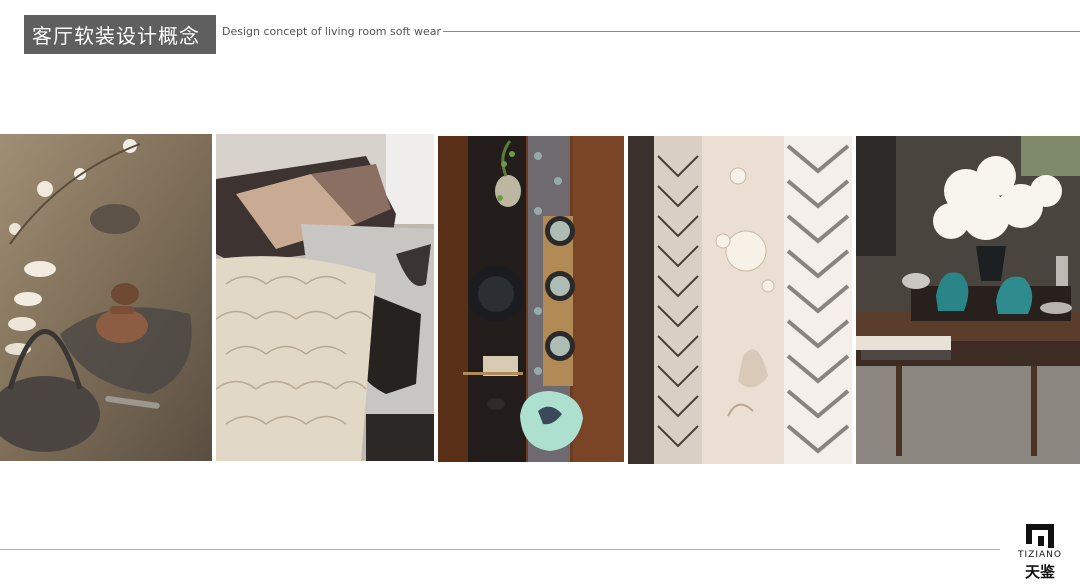  What do you see at coordinates (740, 300) in the screenshot?
I see `photo-curtain-fabrics` at bounding box center [740, 300].